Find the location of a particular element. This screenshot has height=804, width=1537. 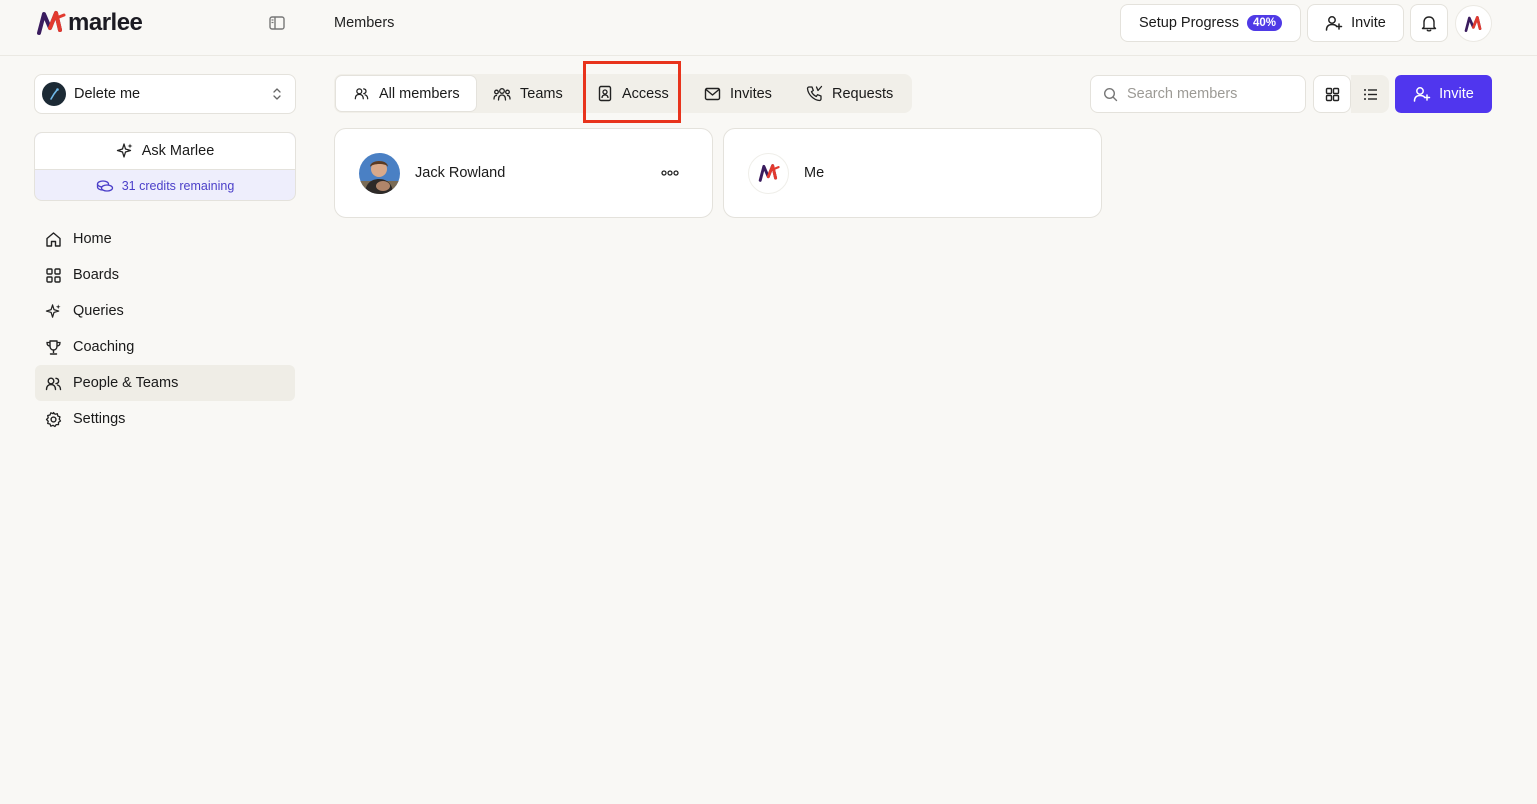

invite-button: Invite is located at coordinates (1443, 94).